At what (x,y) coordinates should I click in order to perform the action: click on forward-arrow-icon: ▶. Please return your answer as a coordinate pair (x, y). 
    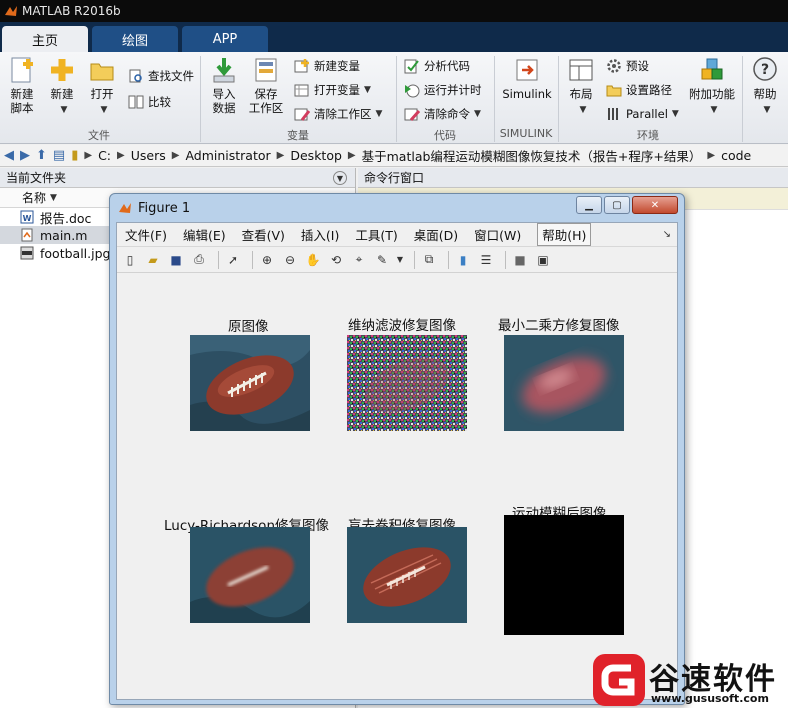
    Looking at the image, I should click on (25, 155).